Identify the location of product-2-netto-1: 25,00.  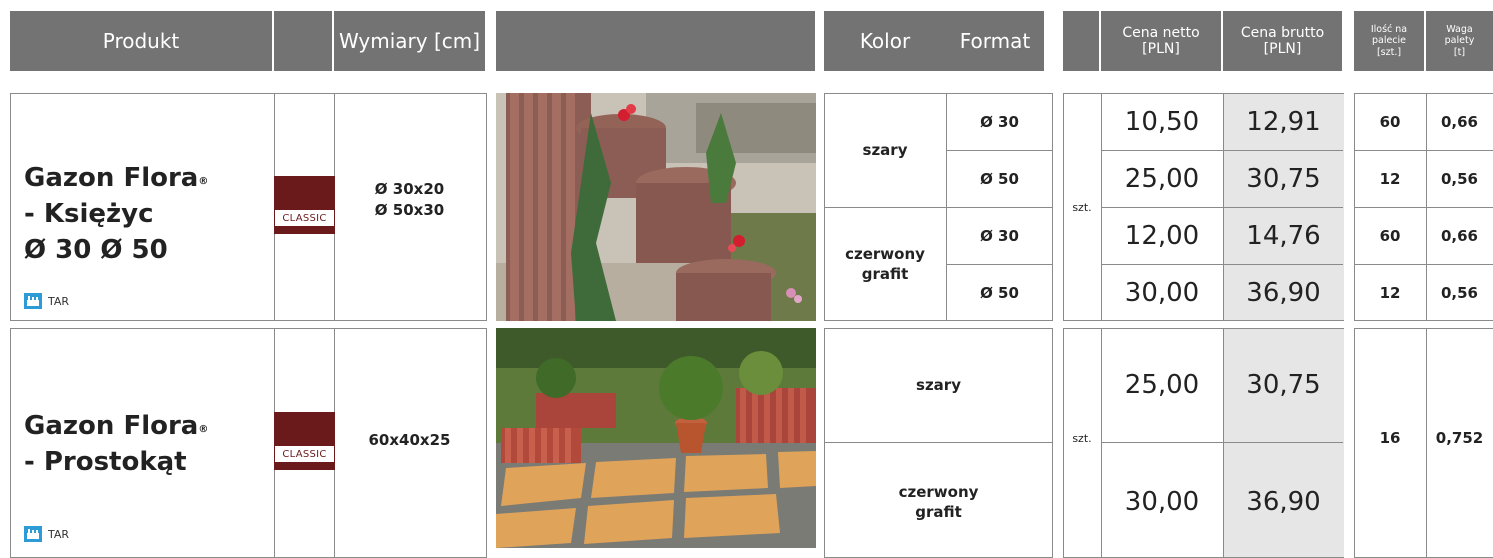
(1162, 385).